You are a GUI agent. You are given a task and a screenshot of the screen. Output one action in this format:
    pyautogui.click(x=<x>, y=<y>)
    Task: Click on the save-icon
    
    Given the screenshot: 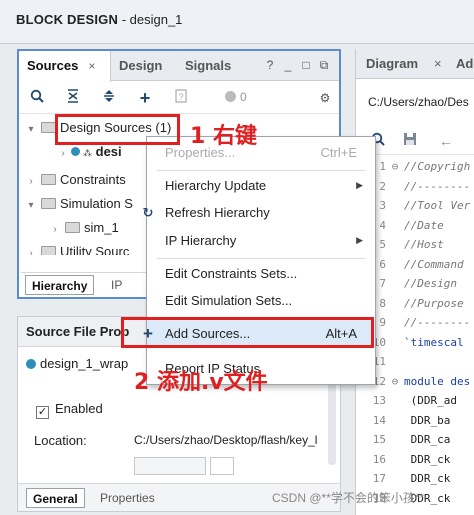 What is the action you would take?
    pyautogui.click(x=410, y=141)
    